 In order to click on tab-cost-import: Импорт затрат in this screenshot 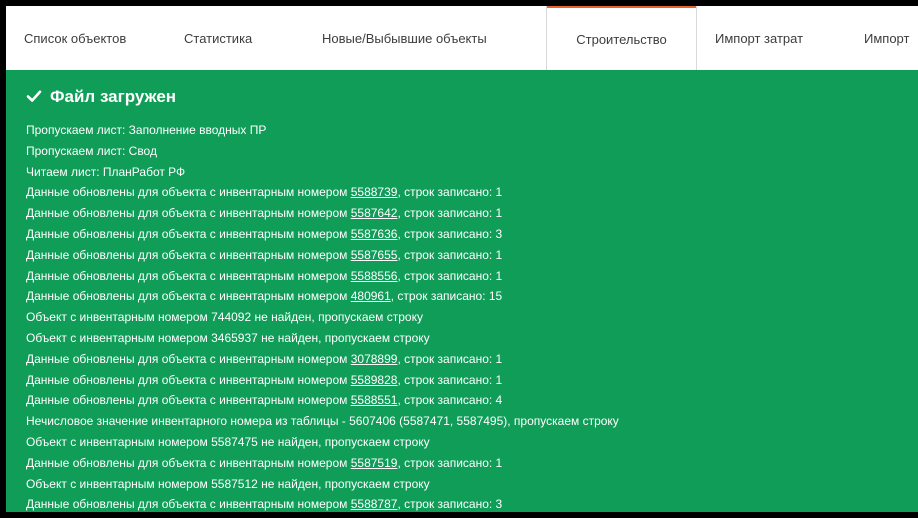, I will do `click(775, 38)`.